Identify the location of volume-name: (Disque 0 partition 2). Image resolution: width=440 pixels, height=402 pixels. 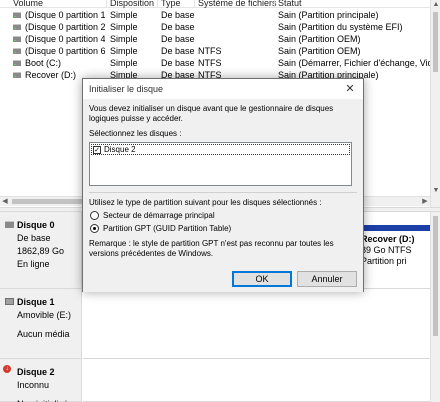
(65, 27).